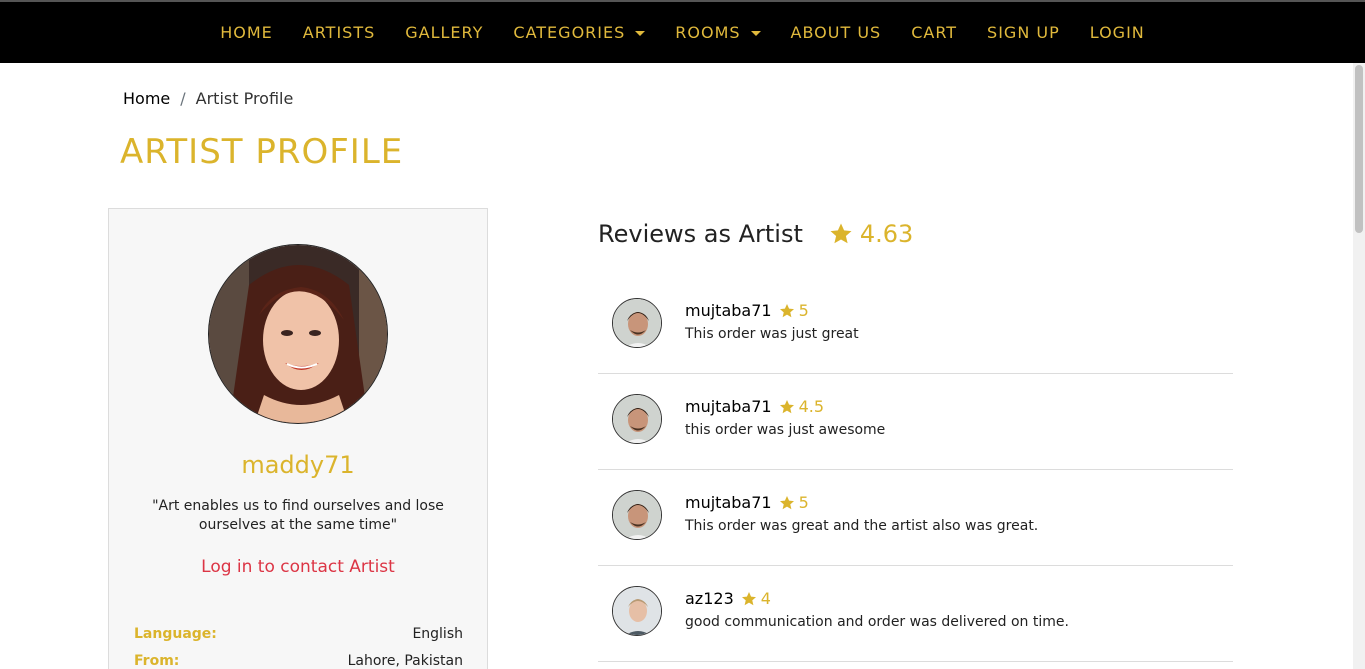 Image resolution: width=1365 pixels, height=669 pixels. What do you see at coordinates (146, 98) in the screenshot?
I see `breadcrumb-home-link: Home` at bounding box center [146, 98].